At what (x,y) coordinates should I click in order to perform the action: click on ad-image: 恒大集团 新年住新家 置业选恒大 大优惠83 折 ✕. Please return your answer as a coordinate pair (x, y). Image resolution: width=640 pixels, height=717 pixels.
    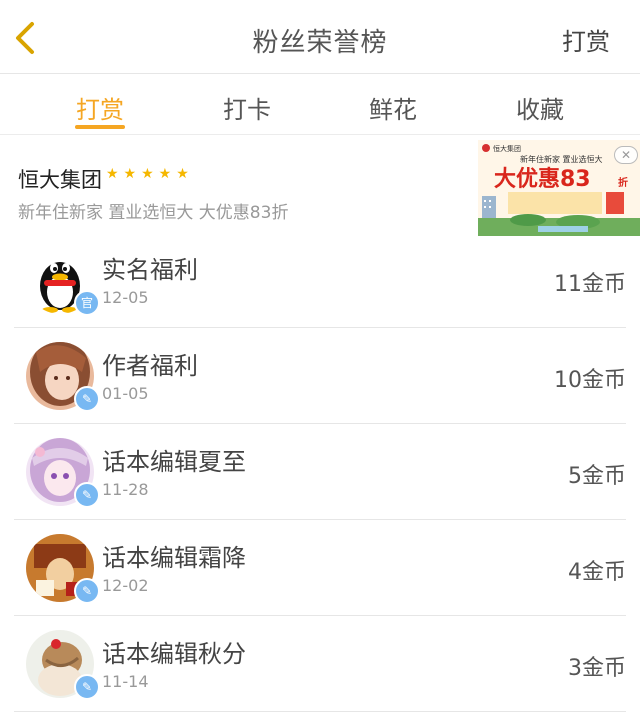
    Looking at the image, I should click on (559, 188).